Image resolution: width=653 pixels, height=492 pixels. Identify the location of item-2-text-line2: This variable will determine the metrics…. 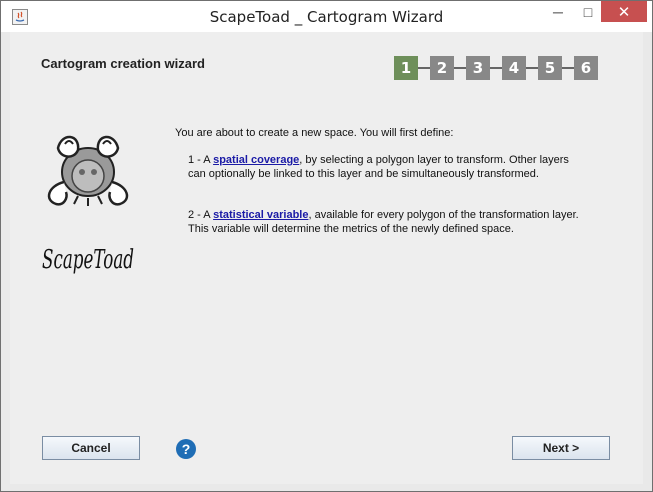
(351, 229).